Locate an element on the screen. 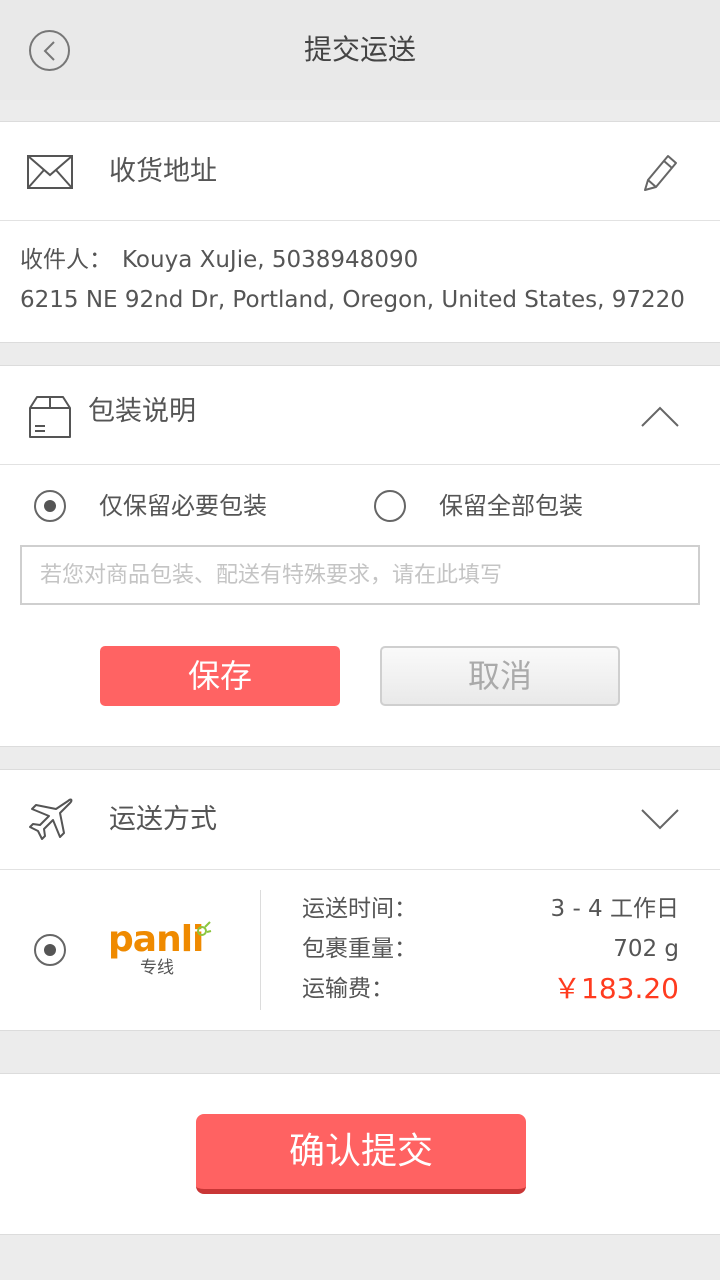 The height and width of the screenshot is (1280, 720). packaging-note-input is located at coordinates (360, 575).